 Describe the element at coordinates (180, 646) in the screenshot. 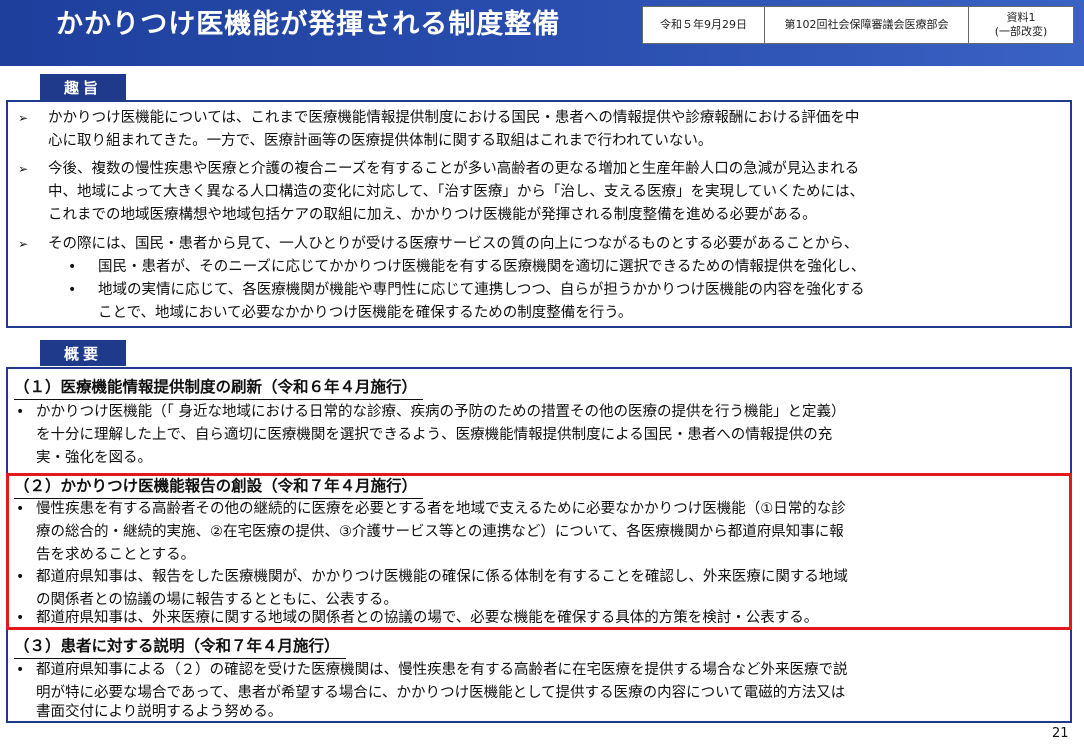

I see `section-3-heading: （３）患者に対する説明（令和７年４月施行）` at that location.